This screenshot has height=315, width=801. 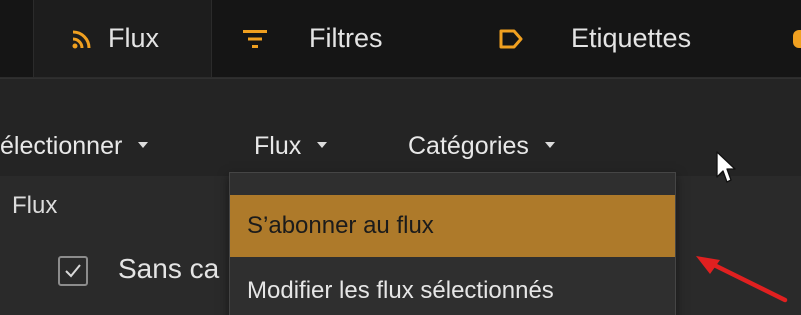 What do you see at coordinates (452, 226) in the screenshot?
I see `menu-item-subscribe-feed: S’abonner au flux` at bounding box center [452, 226].